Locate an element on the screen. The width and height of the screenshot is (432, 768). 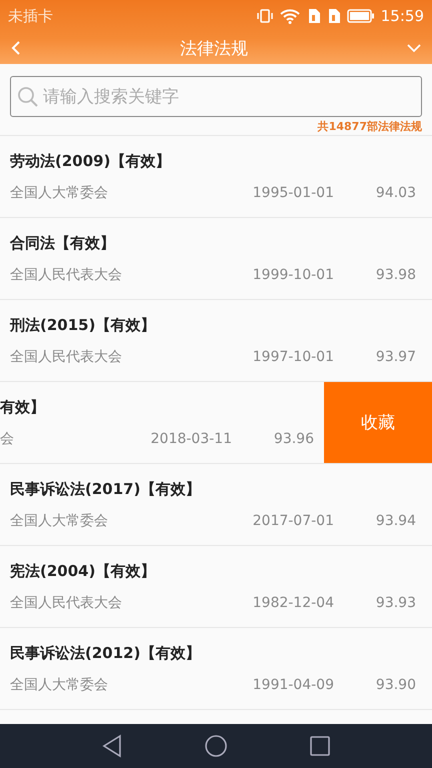
date-text: 2017-07-01 is located at coordinates (293, 520).